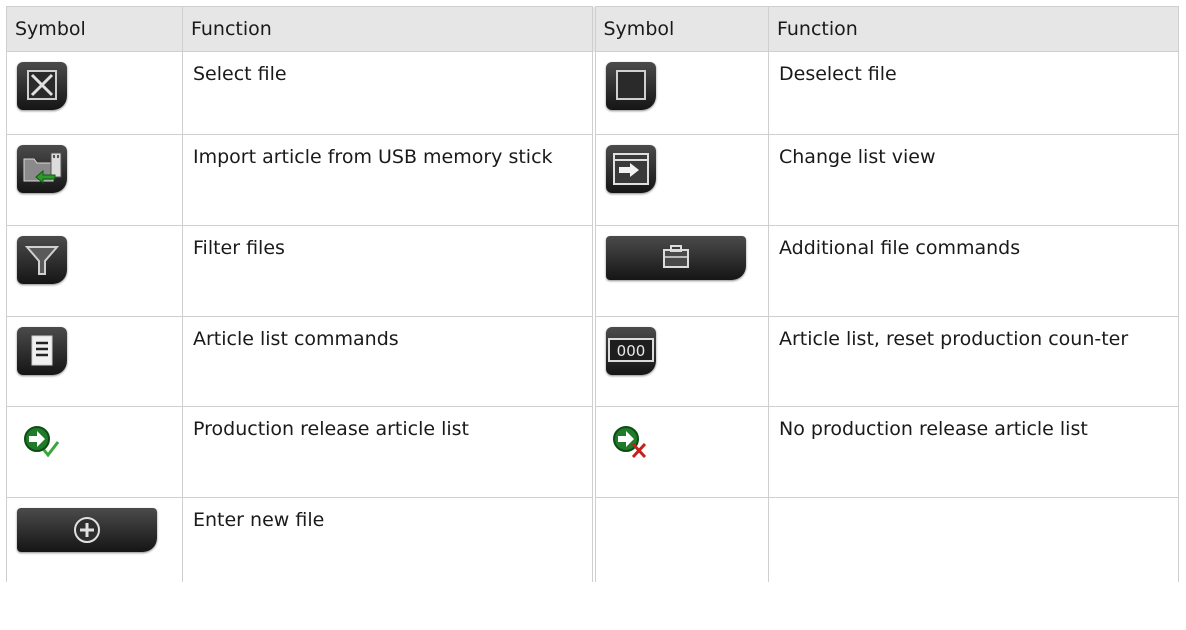 This screenshot has width=1186, height=630. Describe the element at coordinates (680, 361) in the screenshot. I see `symbol-cell: 000` at that location.